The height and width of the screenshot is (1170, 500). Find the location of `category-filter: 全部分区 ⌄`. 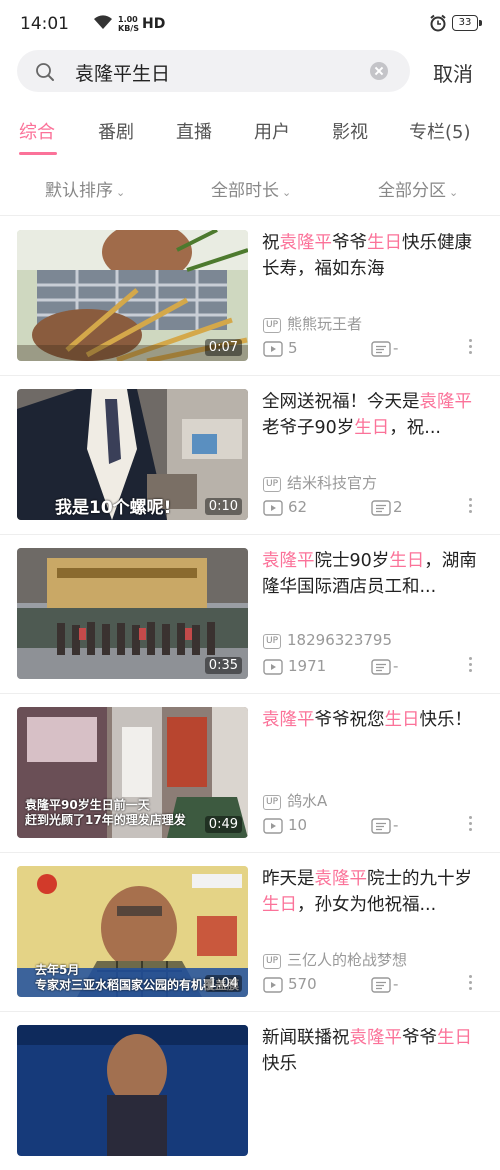

category-filter: 全部分区 ⌄ is located at coordinates (418, 188).